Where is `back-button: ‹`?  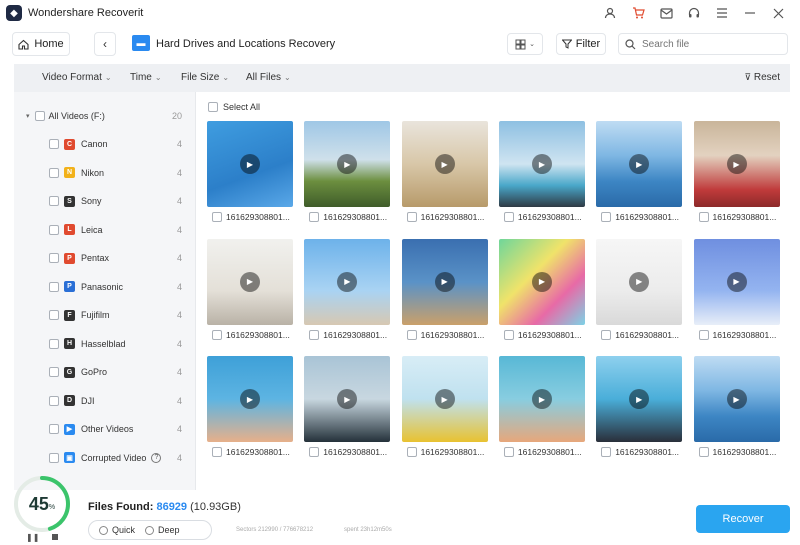
back-button: ‹ is located at coordinates (105, 44).